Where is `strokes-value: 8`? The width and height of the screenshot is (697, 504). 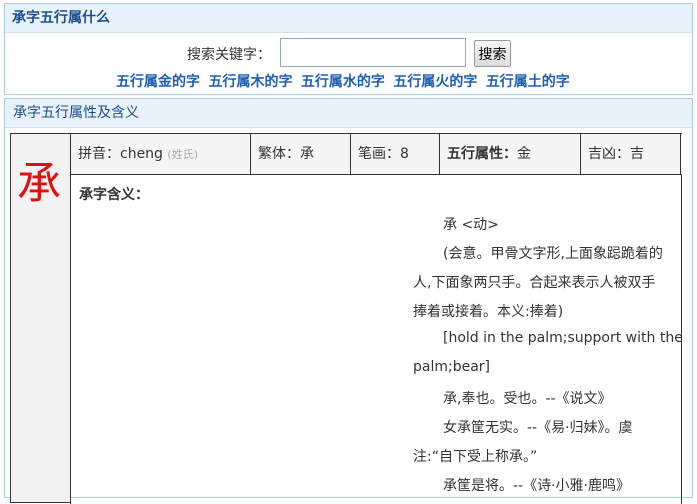 strokes-value: 8 is located at coordinates (404, 154).